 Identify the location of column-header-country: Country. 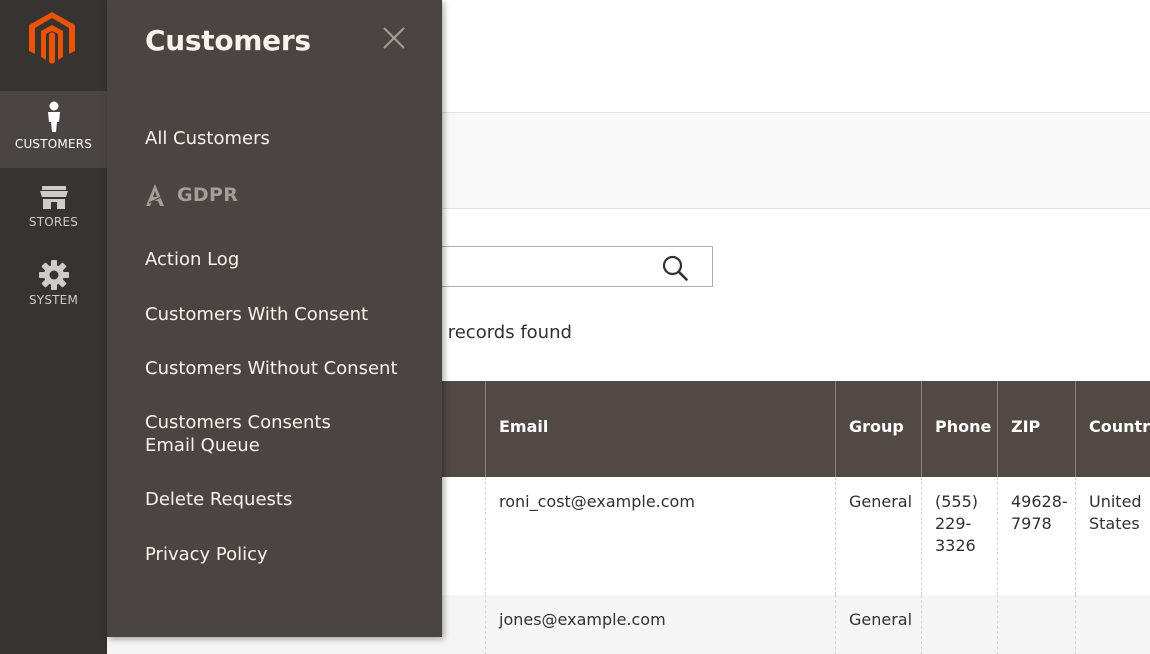
(1112, 429).